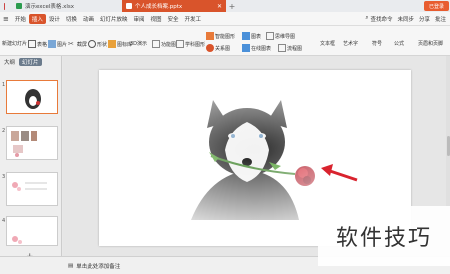 This screenshot has height=274, width=450. Describe the element at coordinates (282, 48) in the screenshot. I see `flowchart-icon` at that location.